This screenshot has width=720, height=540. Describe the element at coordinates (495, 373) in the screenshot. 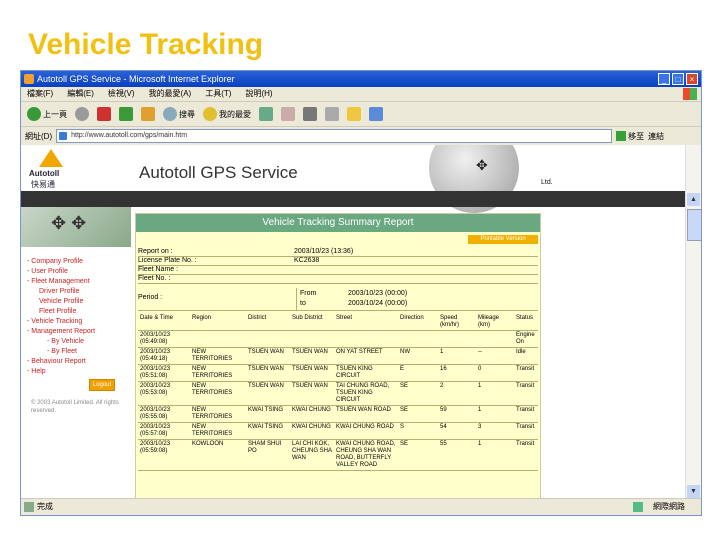

I see `table-cell: 0` at that location.